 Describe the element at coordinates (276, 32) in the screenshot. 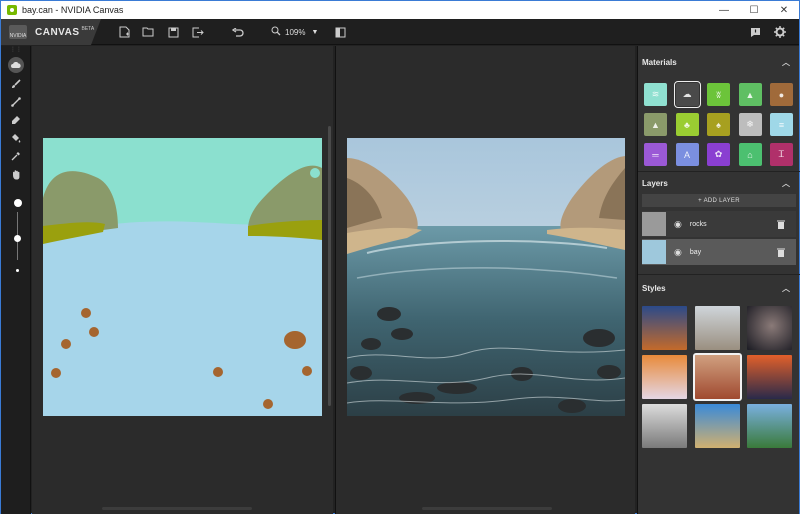

I see `zoom-icon` at that location.